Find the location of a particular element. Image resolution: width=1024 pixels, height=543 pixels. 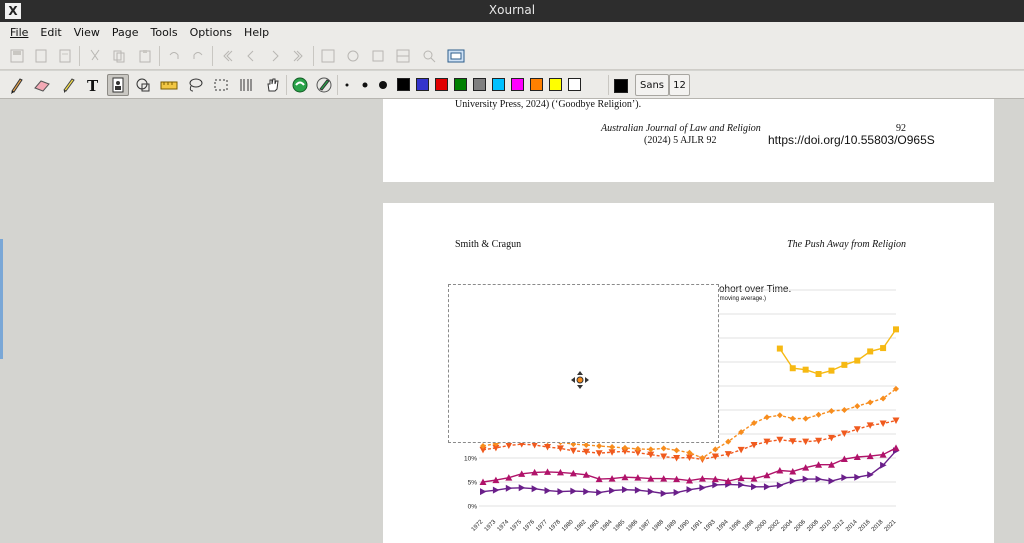

save-icon is located at coordinates (17, 56).